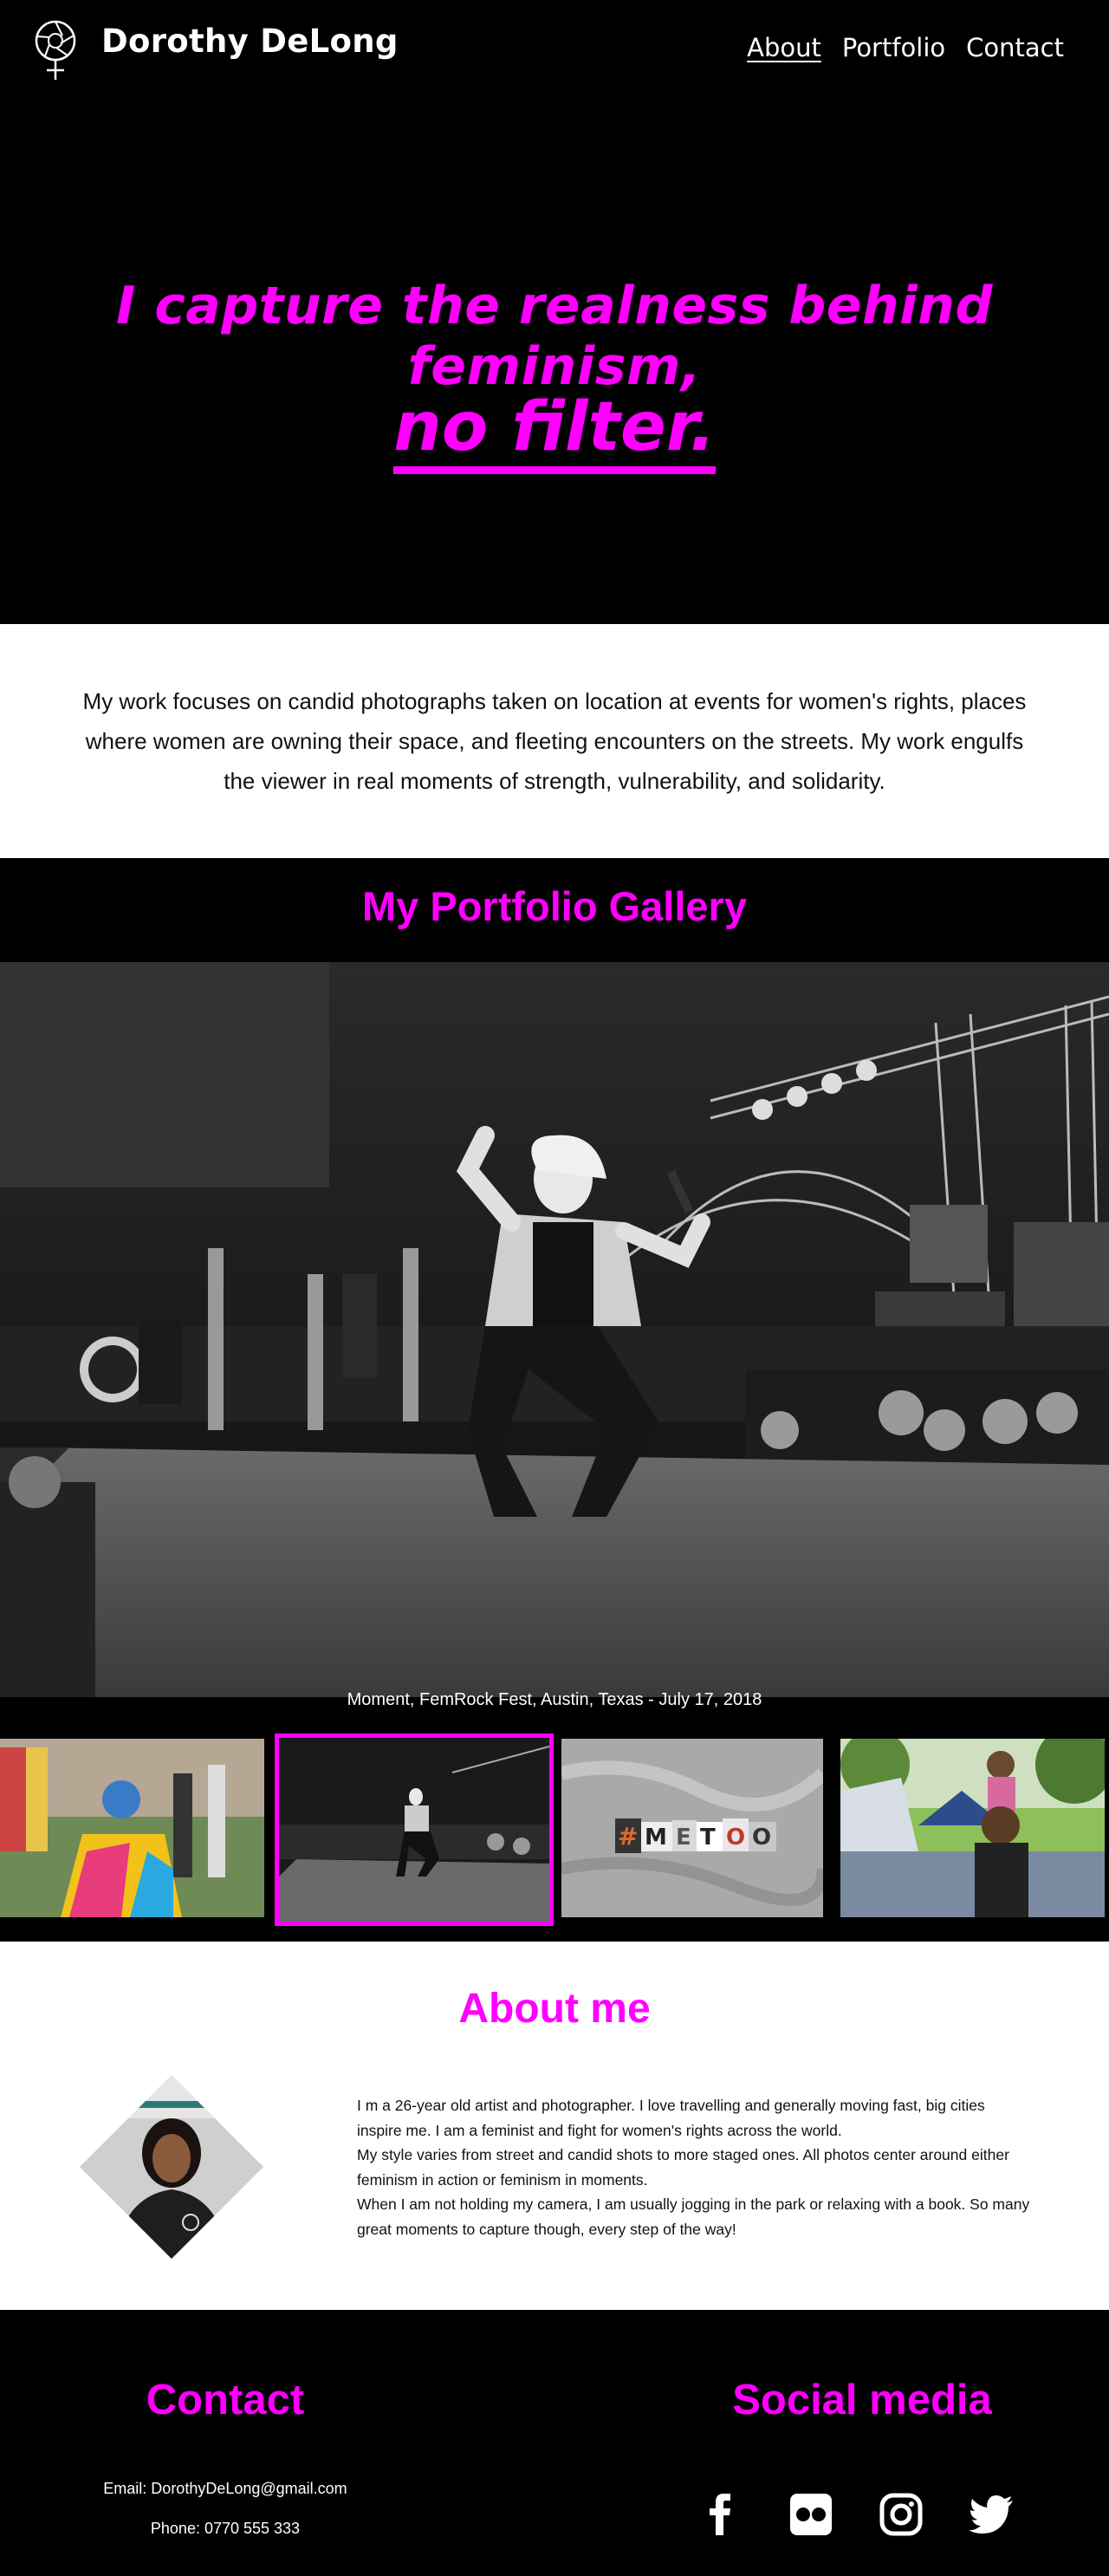 Image resolution: width=1109 pixels, height=2576 pixels. I want to click on hero-headline: I capture the realness behind feminism,, so click(554, 336).